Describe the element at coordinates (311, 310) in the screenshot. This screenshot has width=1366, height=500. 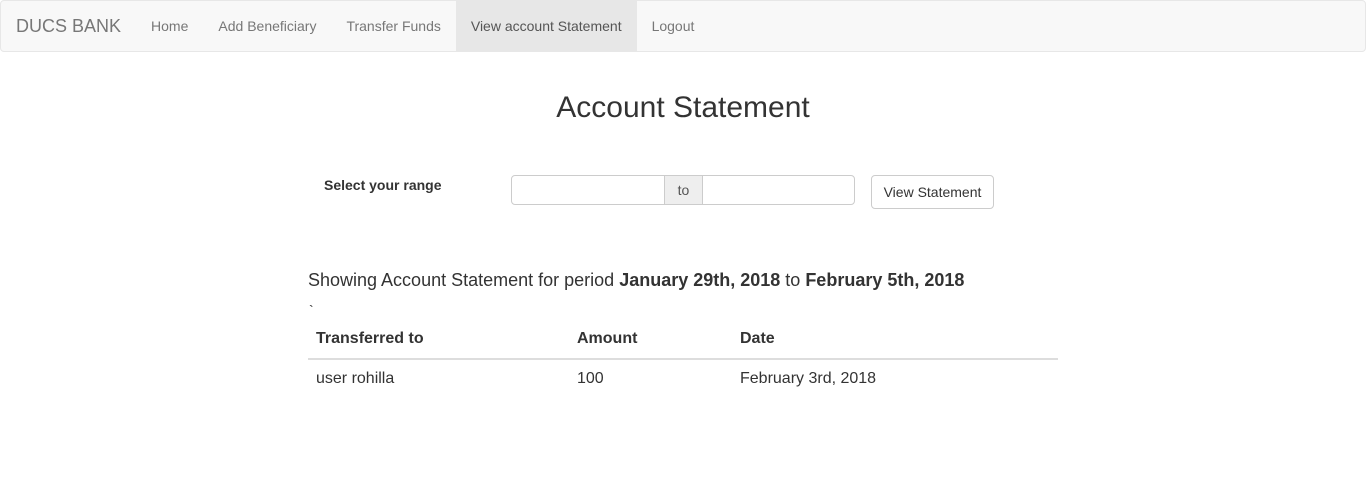
I see `stray-mark: `` at that location.